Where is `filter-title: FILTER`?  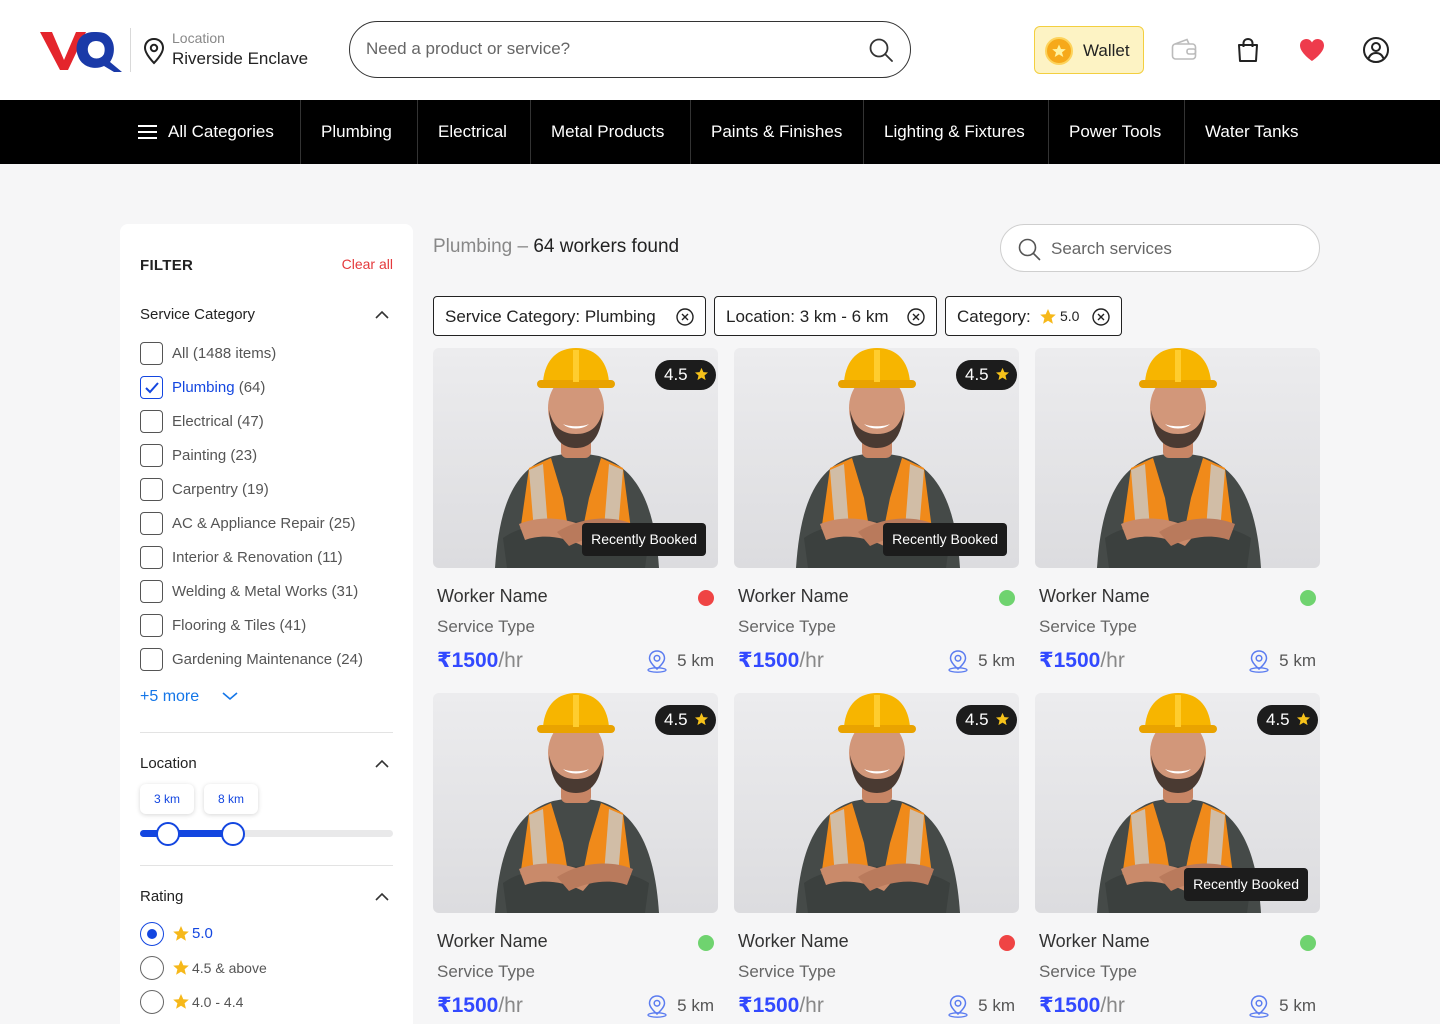 filter-title: FILTER is located at coordinates (167, 265).